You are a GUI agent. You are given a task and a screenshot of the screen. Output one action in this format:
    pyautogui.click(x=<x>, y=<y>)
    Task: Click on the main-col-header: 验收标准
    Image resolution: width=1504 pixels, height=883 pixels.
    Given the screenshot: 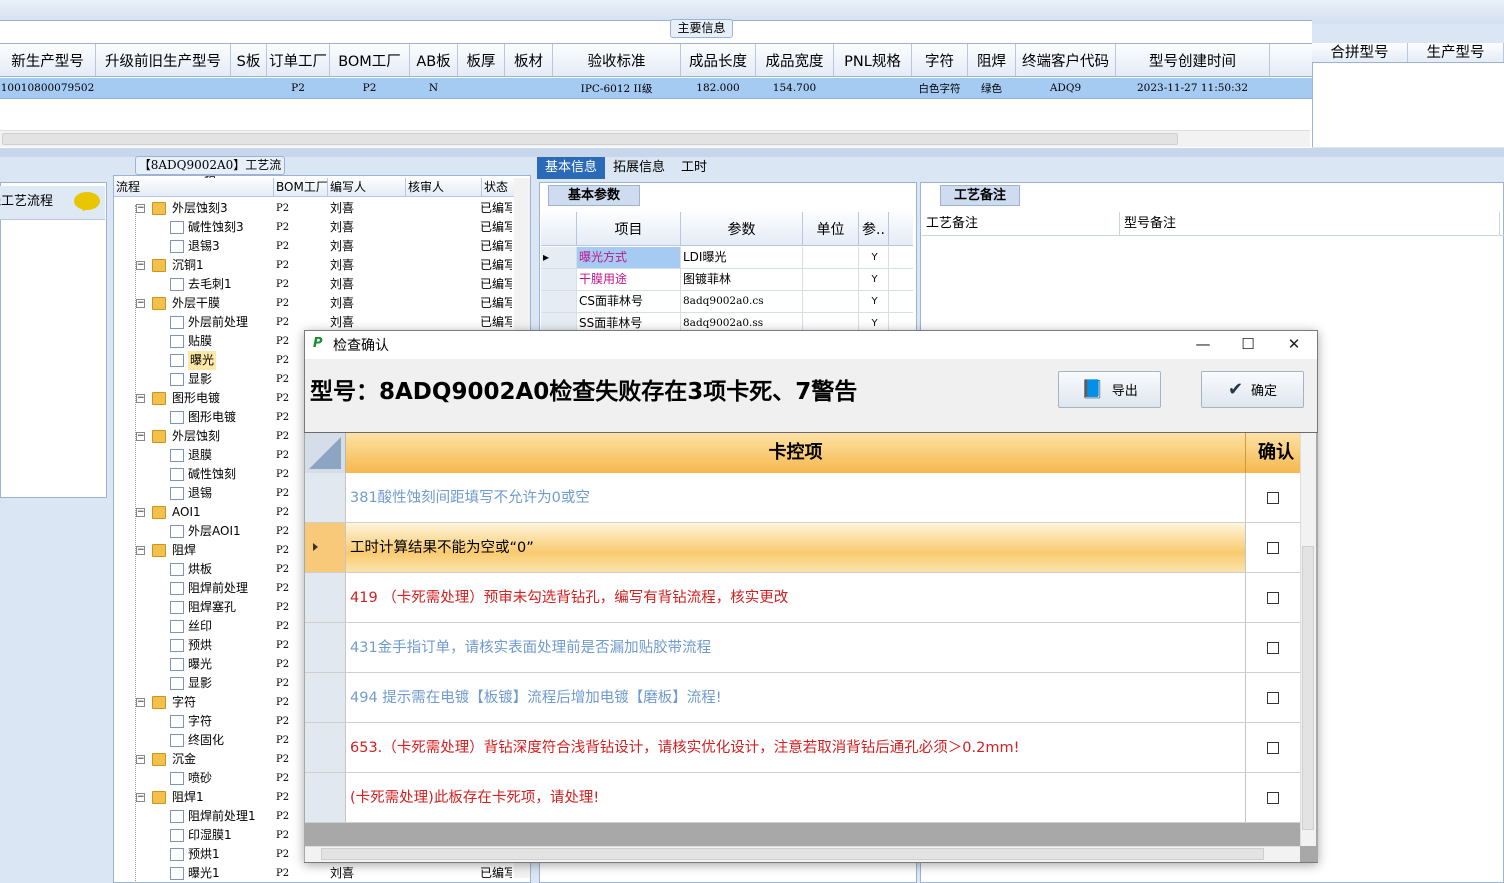 What is the action you would take?
    pyautogui.click(x=617, y=60)
    